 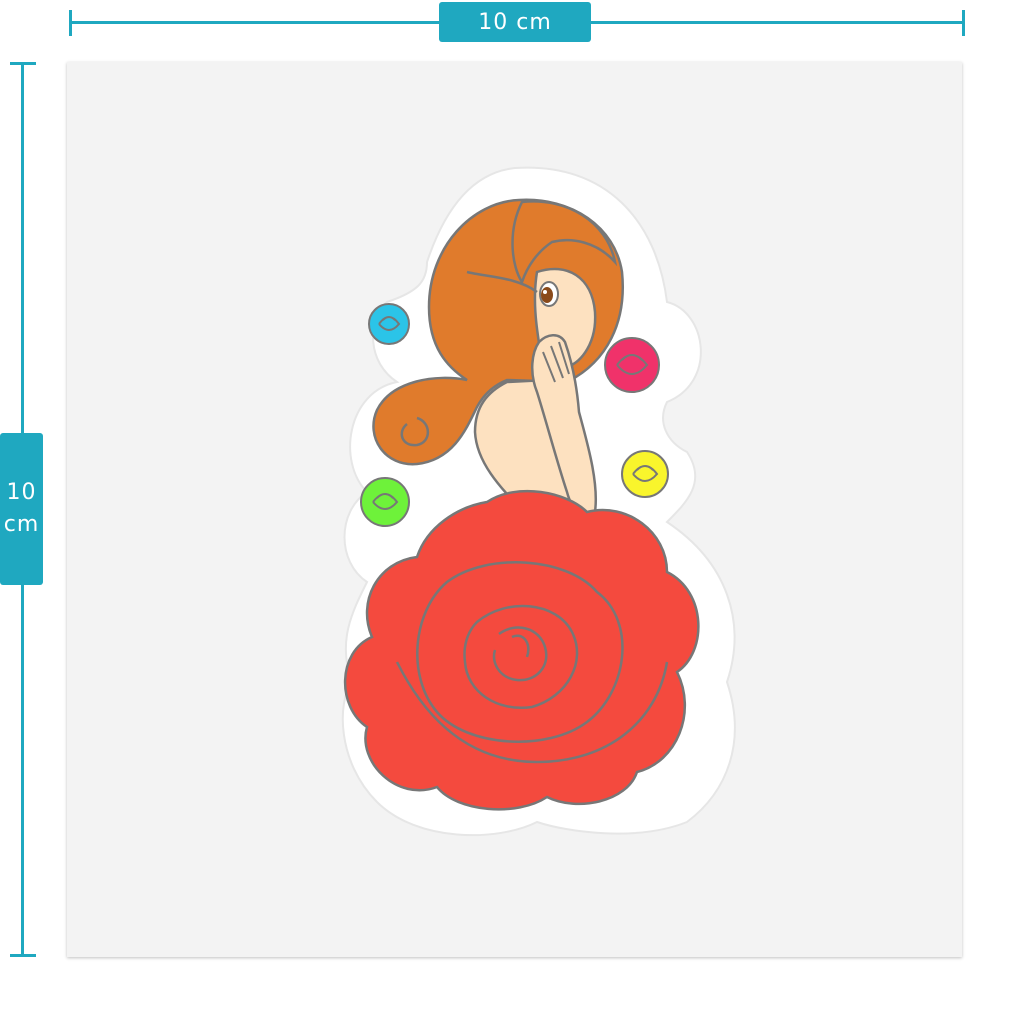 I want to click on green-rose-icon, so click(x=385, y=502).